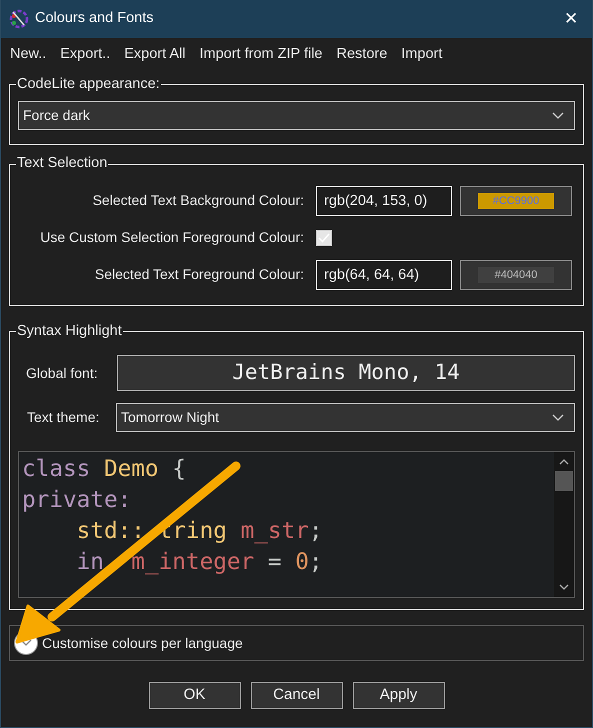  What do you see at coordinates (274, 531) in the screenshot?
I see `code-text: m_str` at bounding box center [274, 531].